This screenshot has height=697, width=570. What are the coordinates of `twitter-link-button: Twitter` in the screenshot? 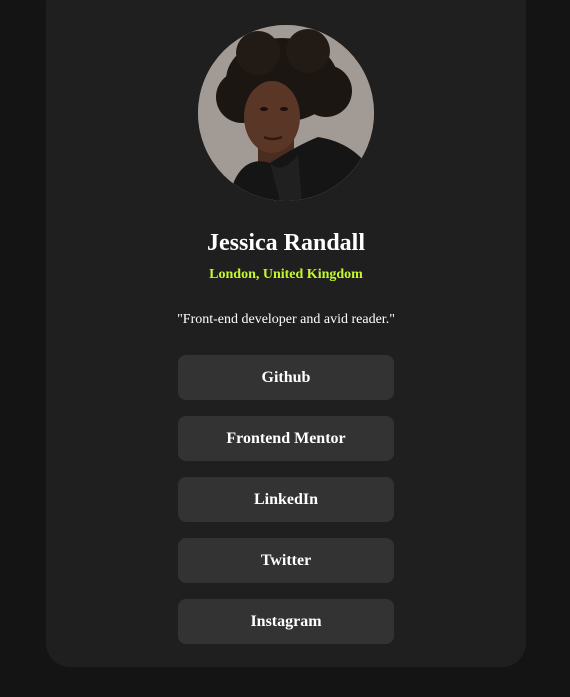 It's located at (286, 560).